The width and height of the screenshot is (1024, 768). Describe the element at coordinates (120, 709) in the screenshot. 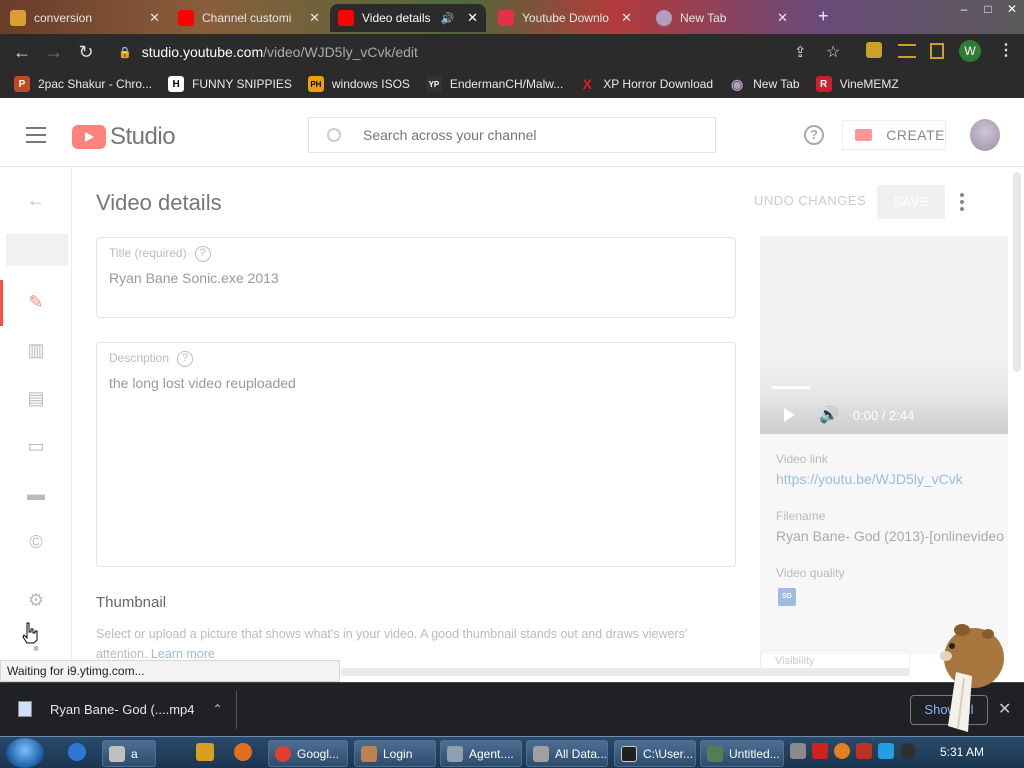

I see `download-item: Ryan Bane- God (....mp4 ⌃` at that location.